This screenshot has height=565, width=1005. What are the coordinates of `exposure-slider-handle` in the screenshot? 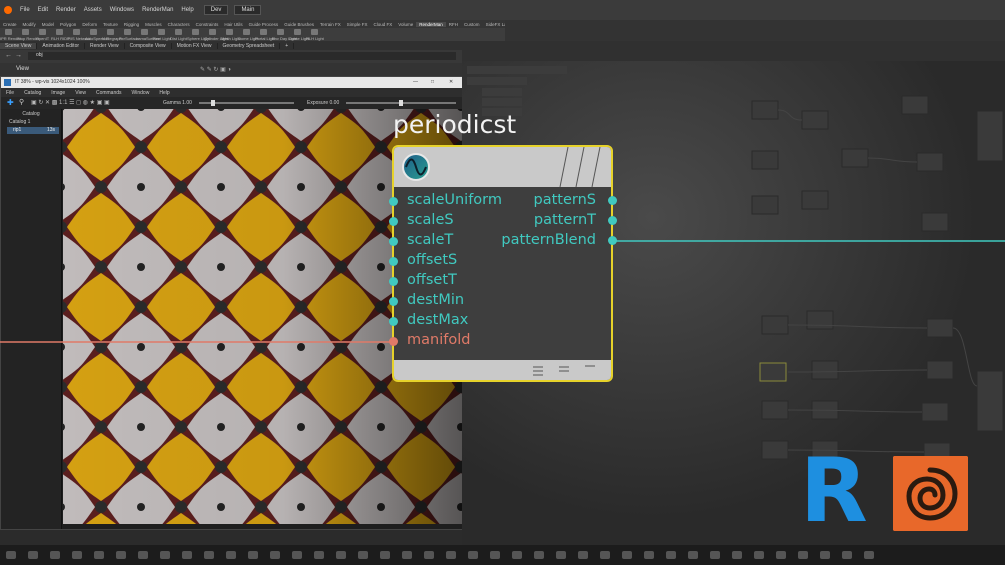 It's located at (401, 103).